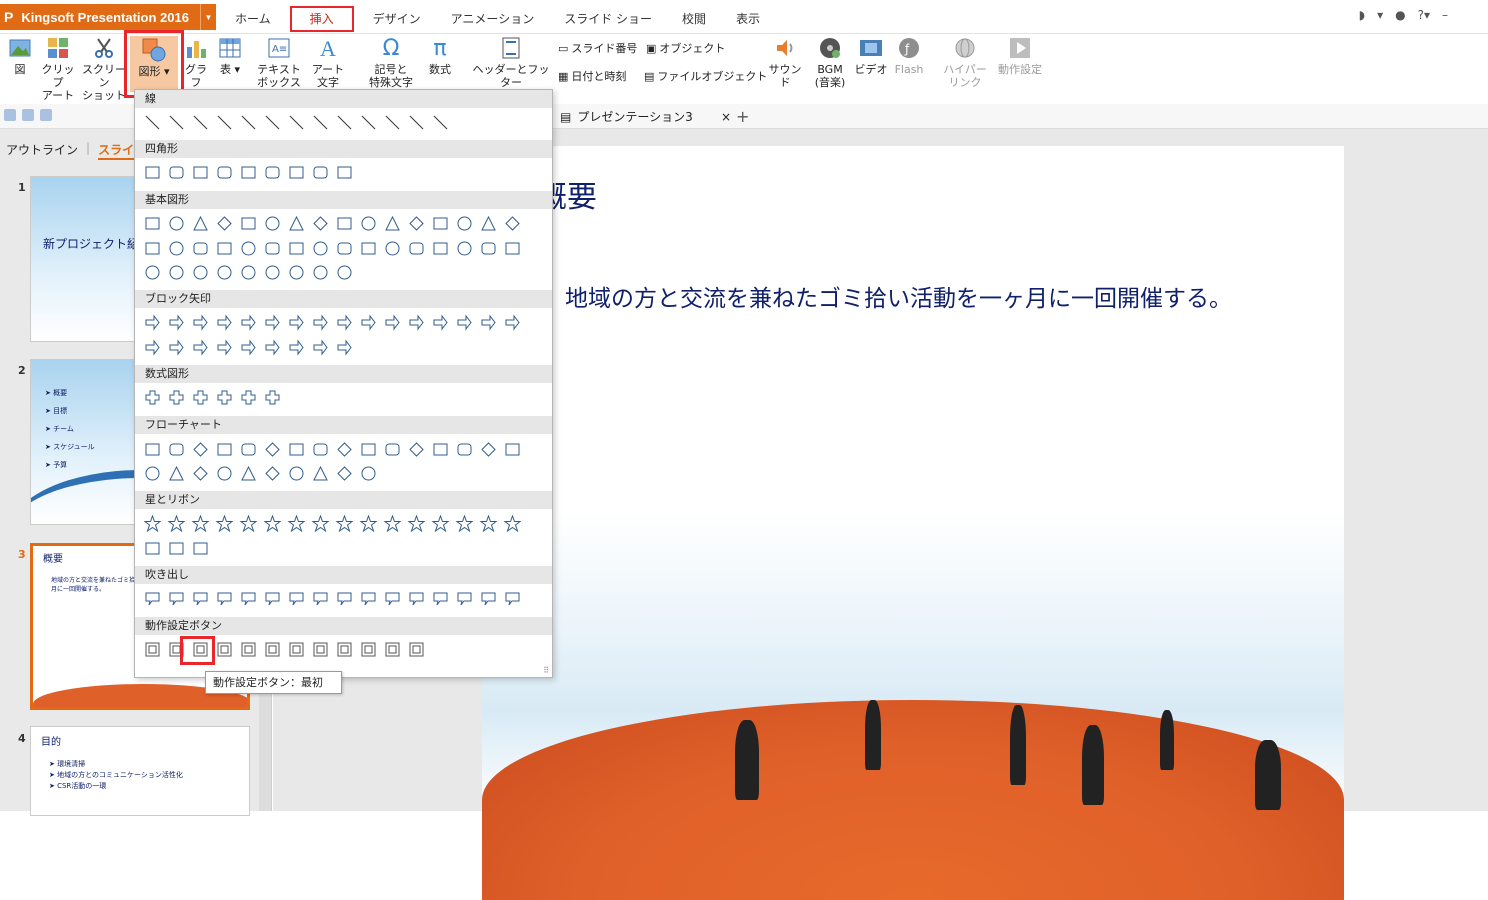 Image resolution: width=1488 pixels, height=900 pixels. Describe the element at coordinates (871, 56) in the screenshot. I see `video-button: ビデオ` at that location.